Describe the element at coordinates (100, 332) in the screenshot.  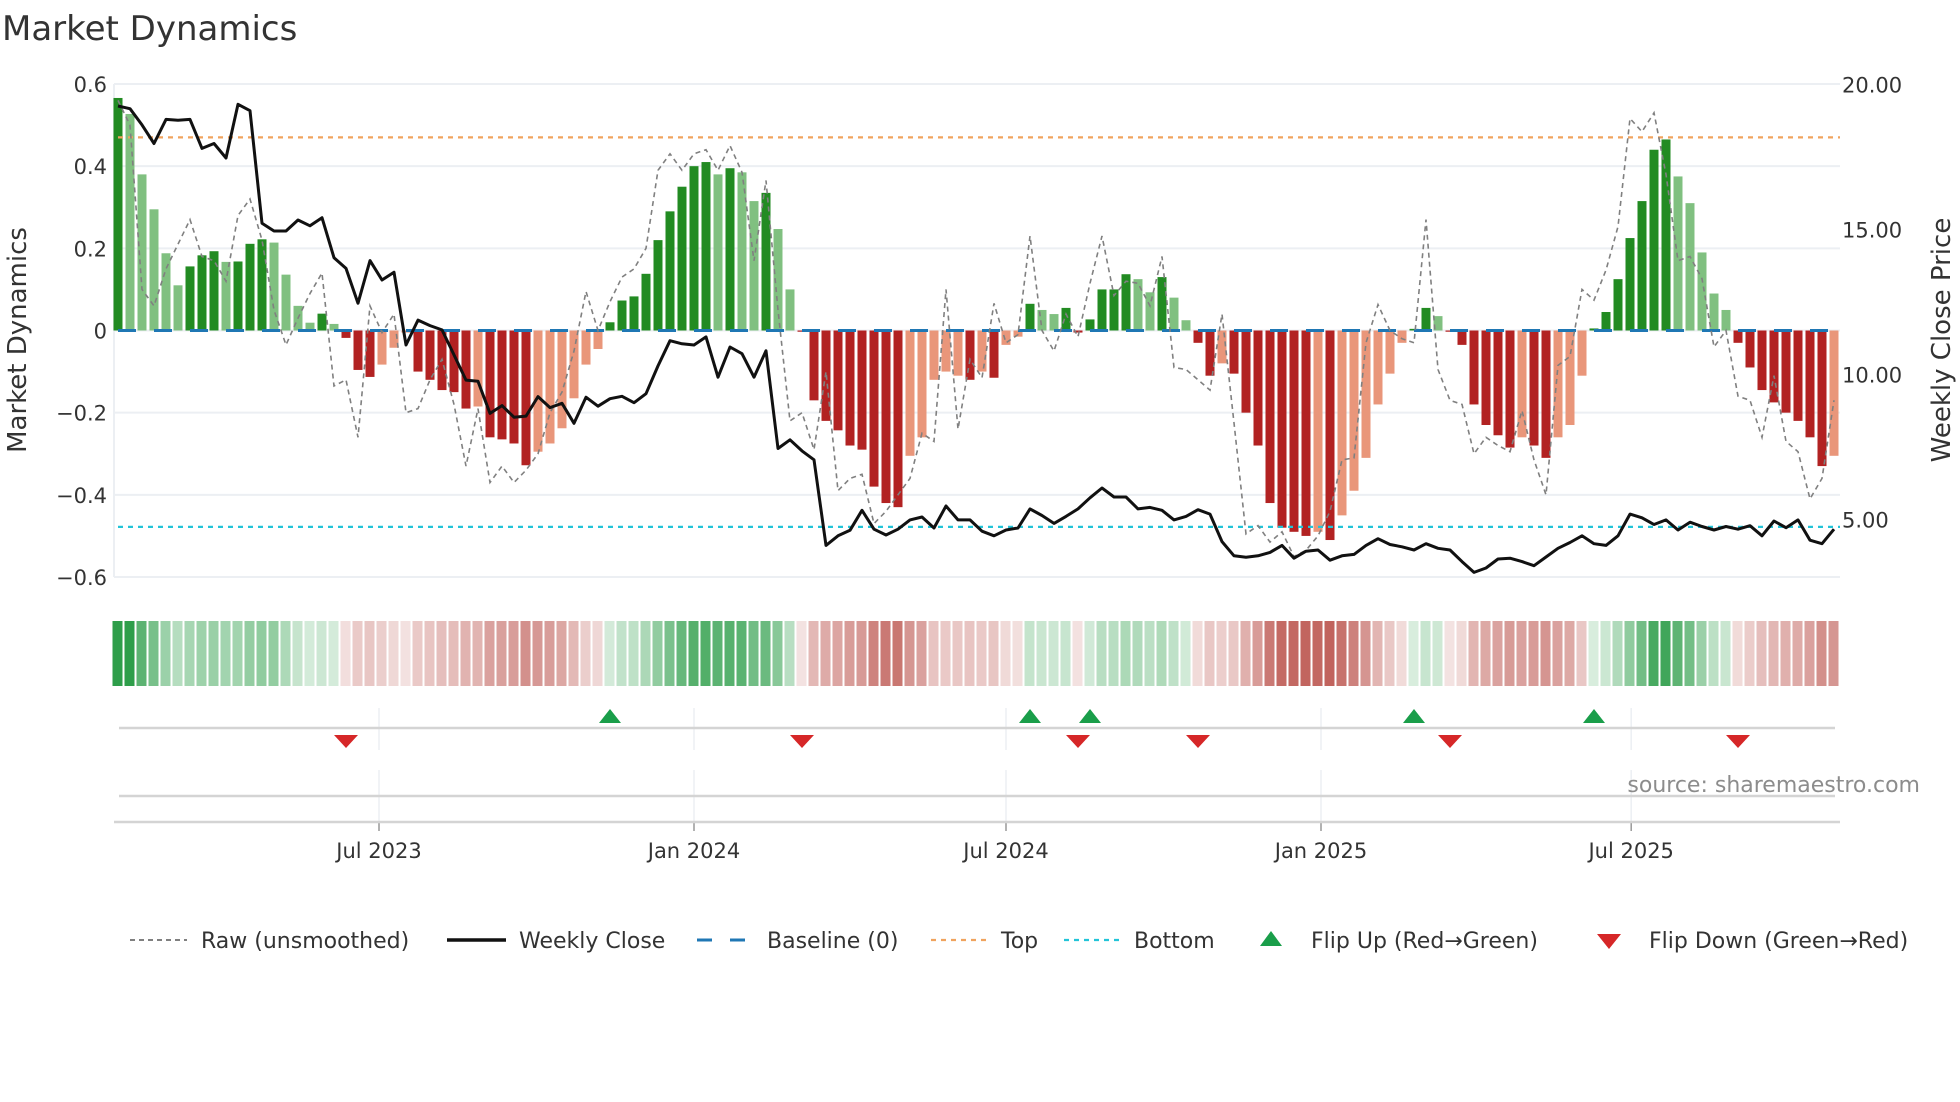
I see `y-tick-label: 0` at that location.